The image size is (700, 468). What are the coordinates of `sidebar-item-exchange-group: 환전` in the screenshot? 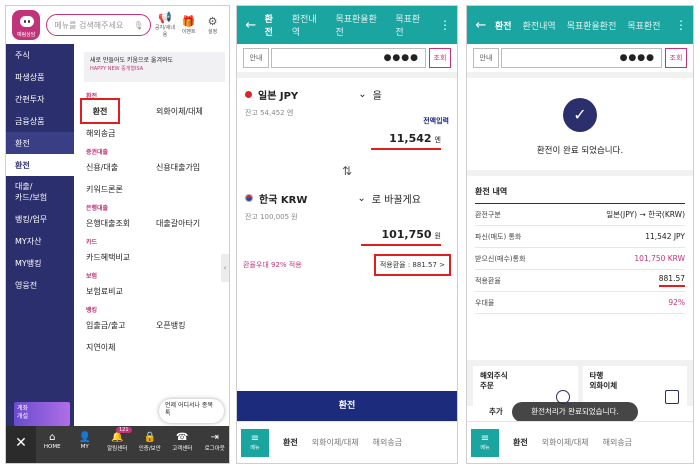 It's located at (40, 143).